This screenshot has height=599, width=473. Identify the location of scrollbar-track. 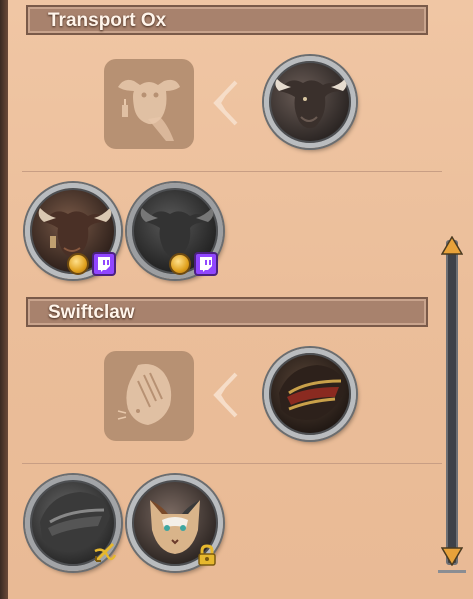
(452, 402).